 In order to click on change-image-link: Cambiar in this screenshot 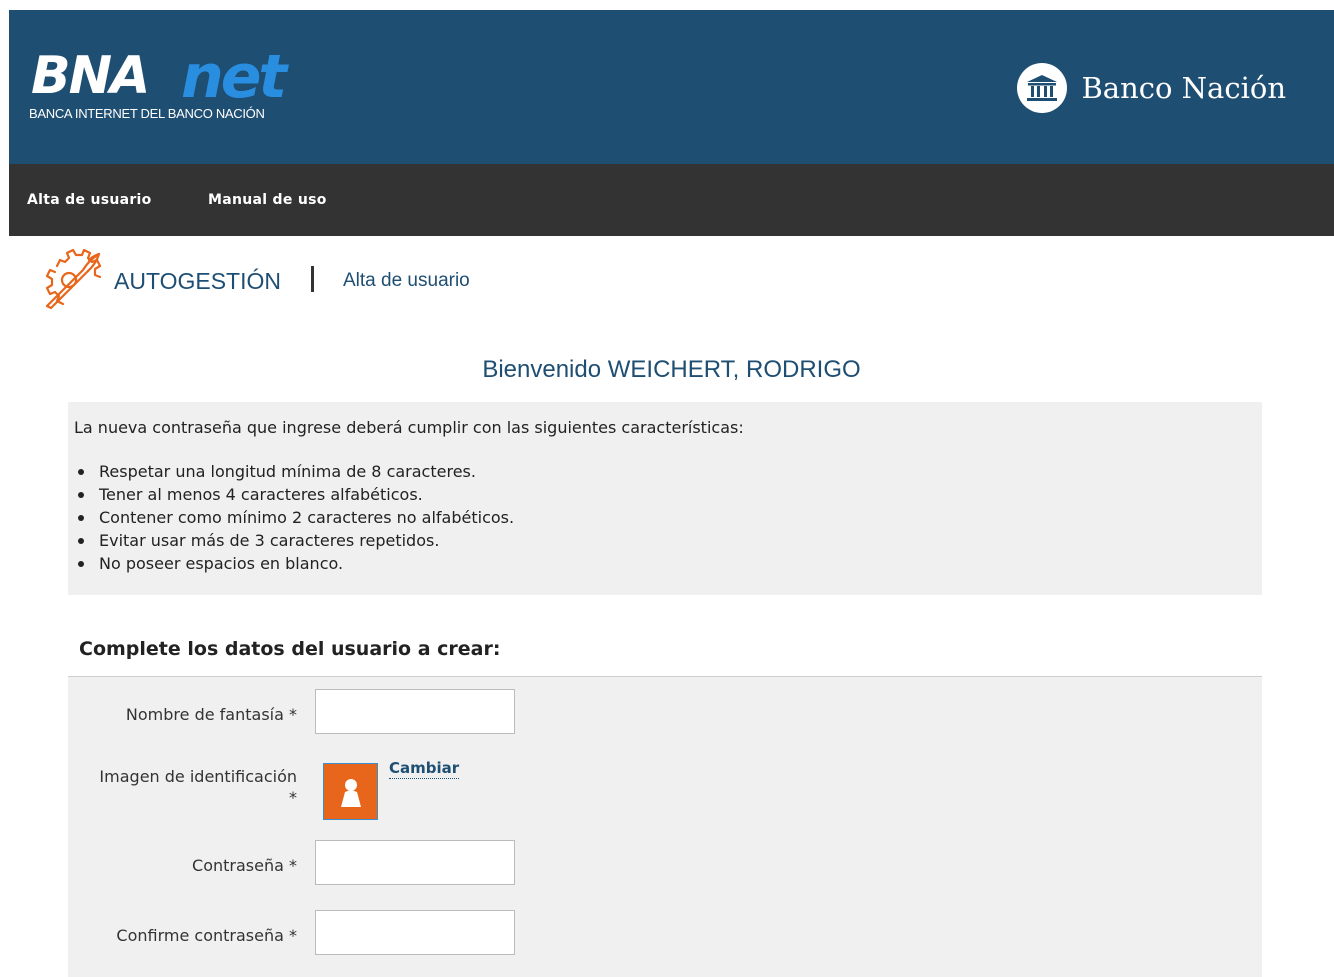, I will do `click(424, 769)`.